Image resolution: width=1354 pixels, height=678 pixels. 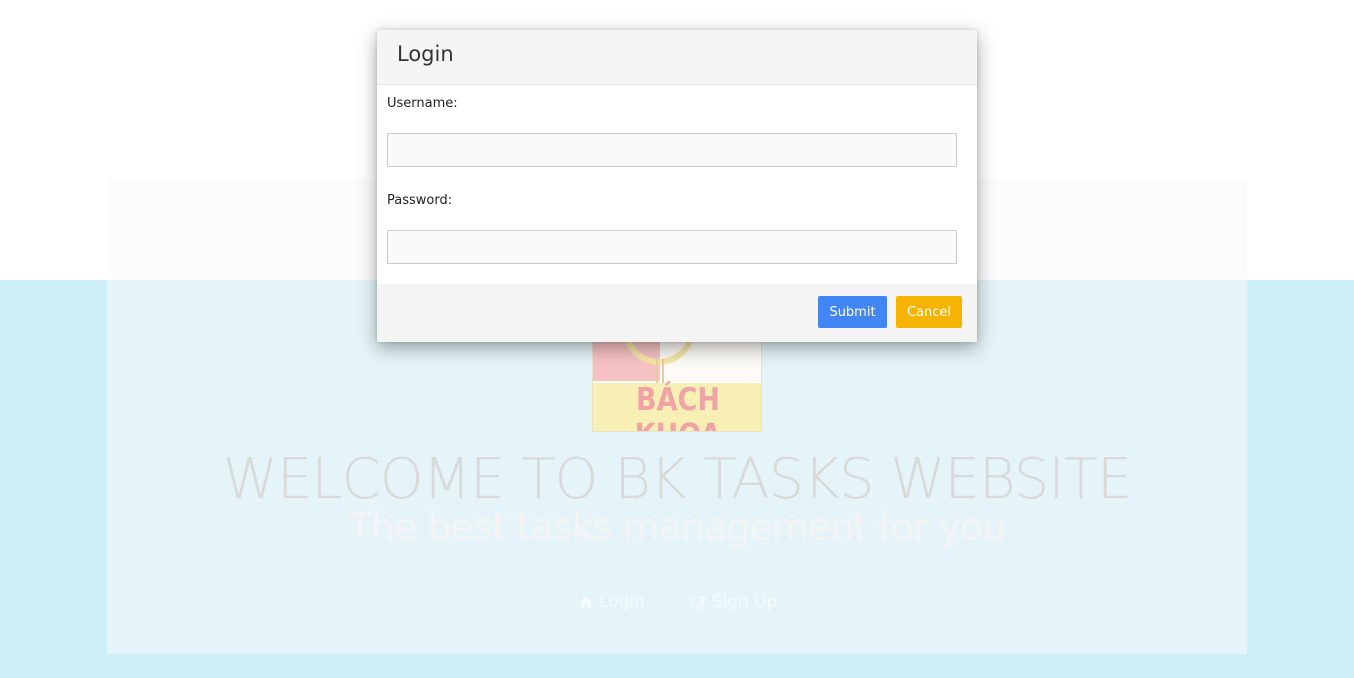 What do you see at coordinates (677, 57) in the screenshot?
I see `modal-header: Login` at bounding box center [677, 57].